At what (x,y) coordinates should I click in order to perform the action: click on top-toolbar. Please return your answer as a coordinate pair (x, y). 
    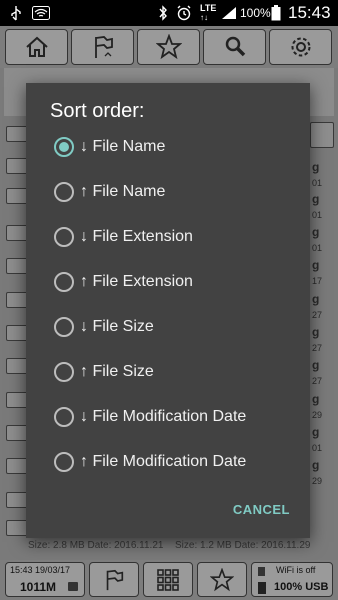
    Looking at the image, I should click on (169, 47).